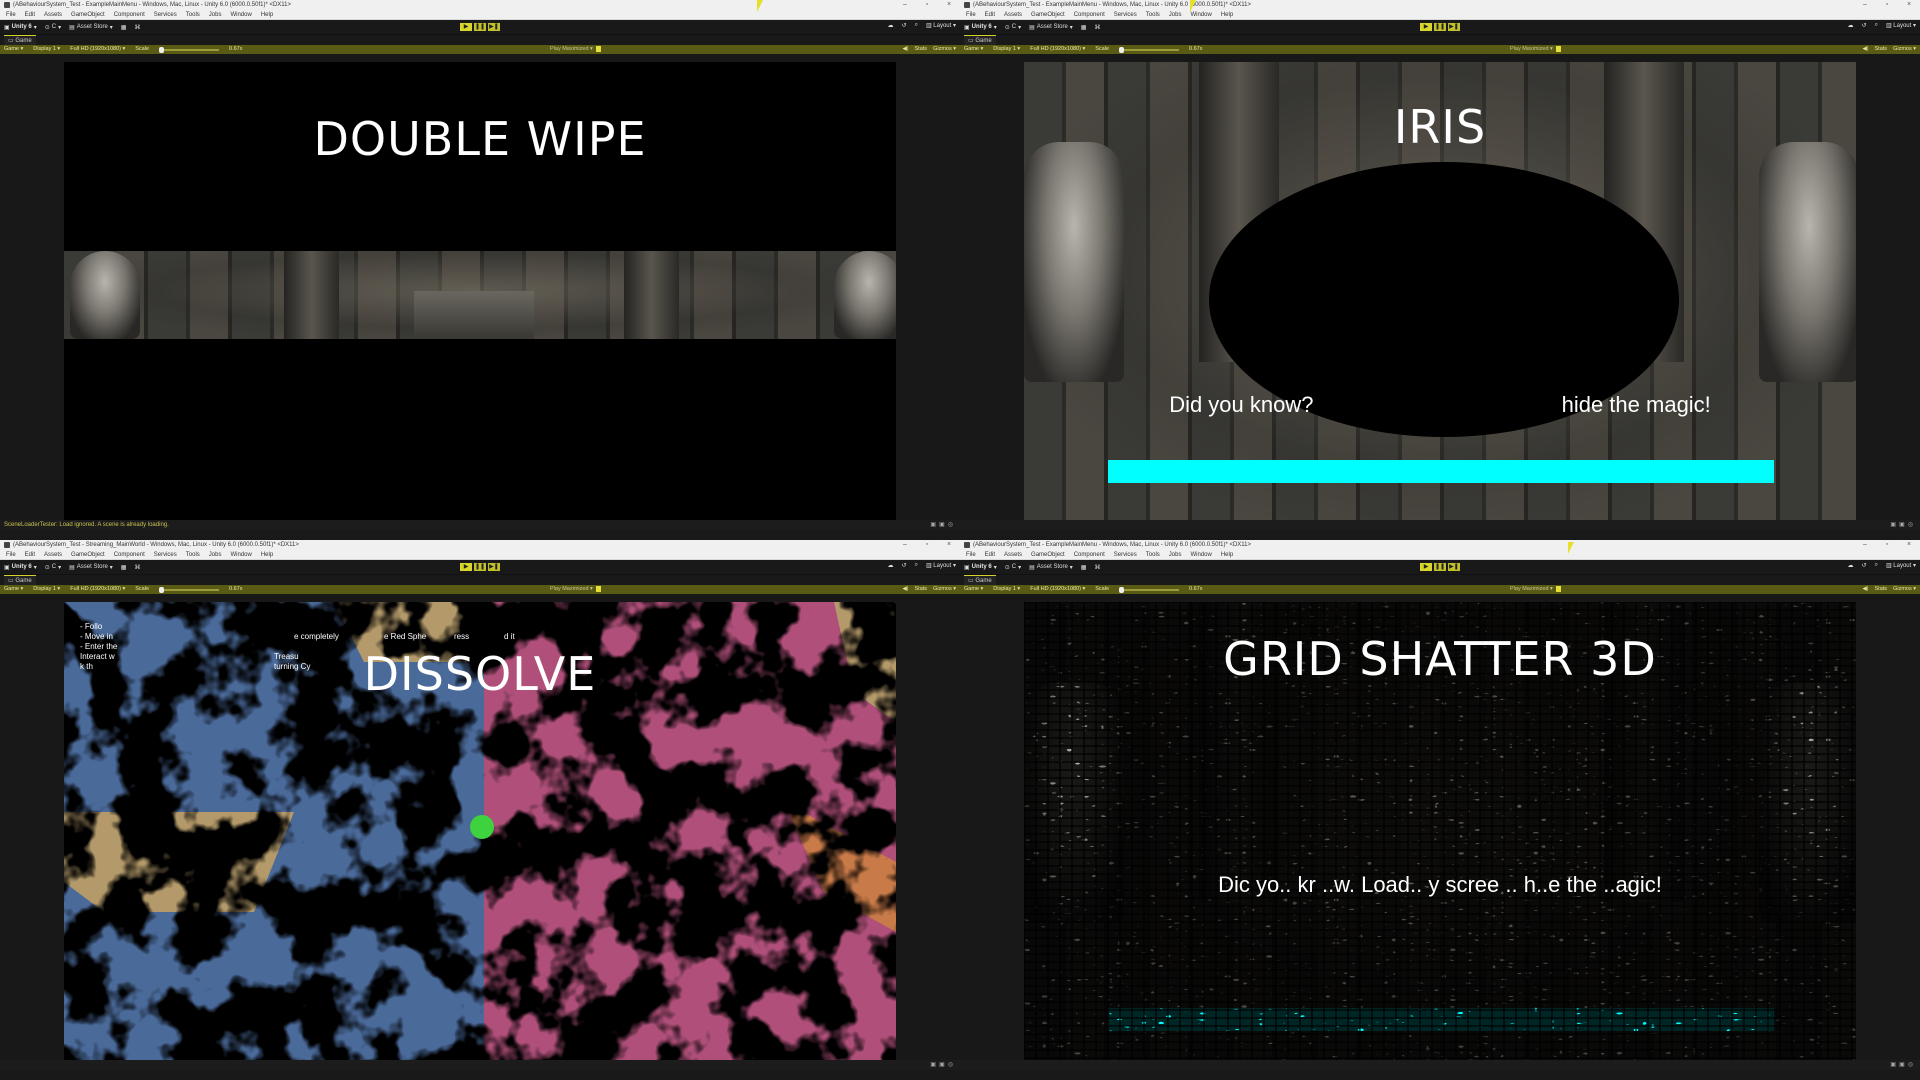  Describe the element at coordinates (1903, 525) in the screenshot. I see `status-icons: ▣▣◎` at that location.